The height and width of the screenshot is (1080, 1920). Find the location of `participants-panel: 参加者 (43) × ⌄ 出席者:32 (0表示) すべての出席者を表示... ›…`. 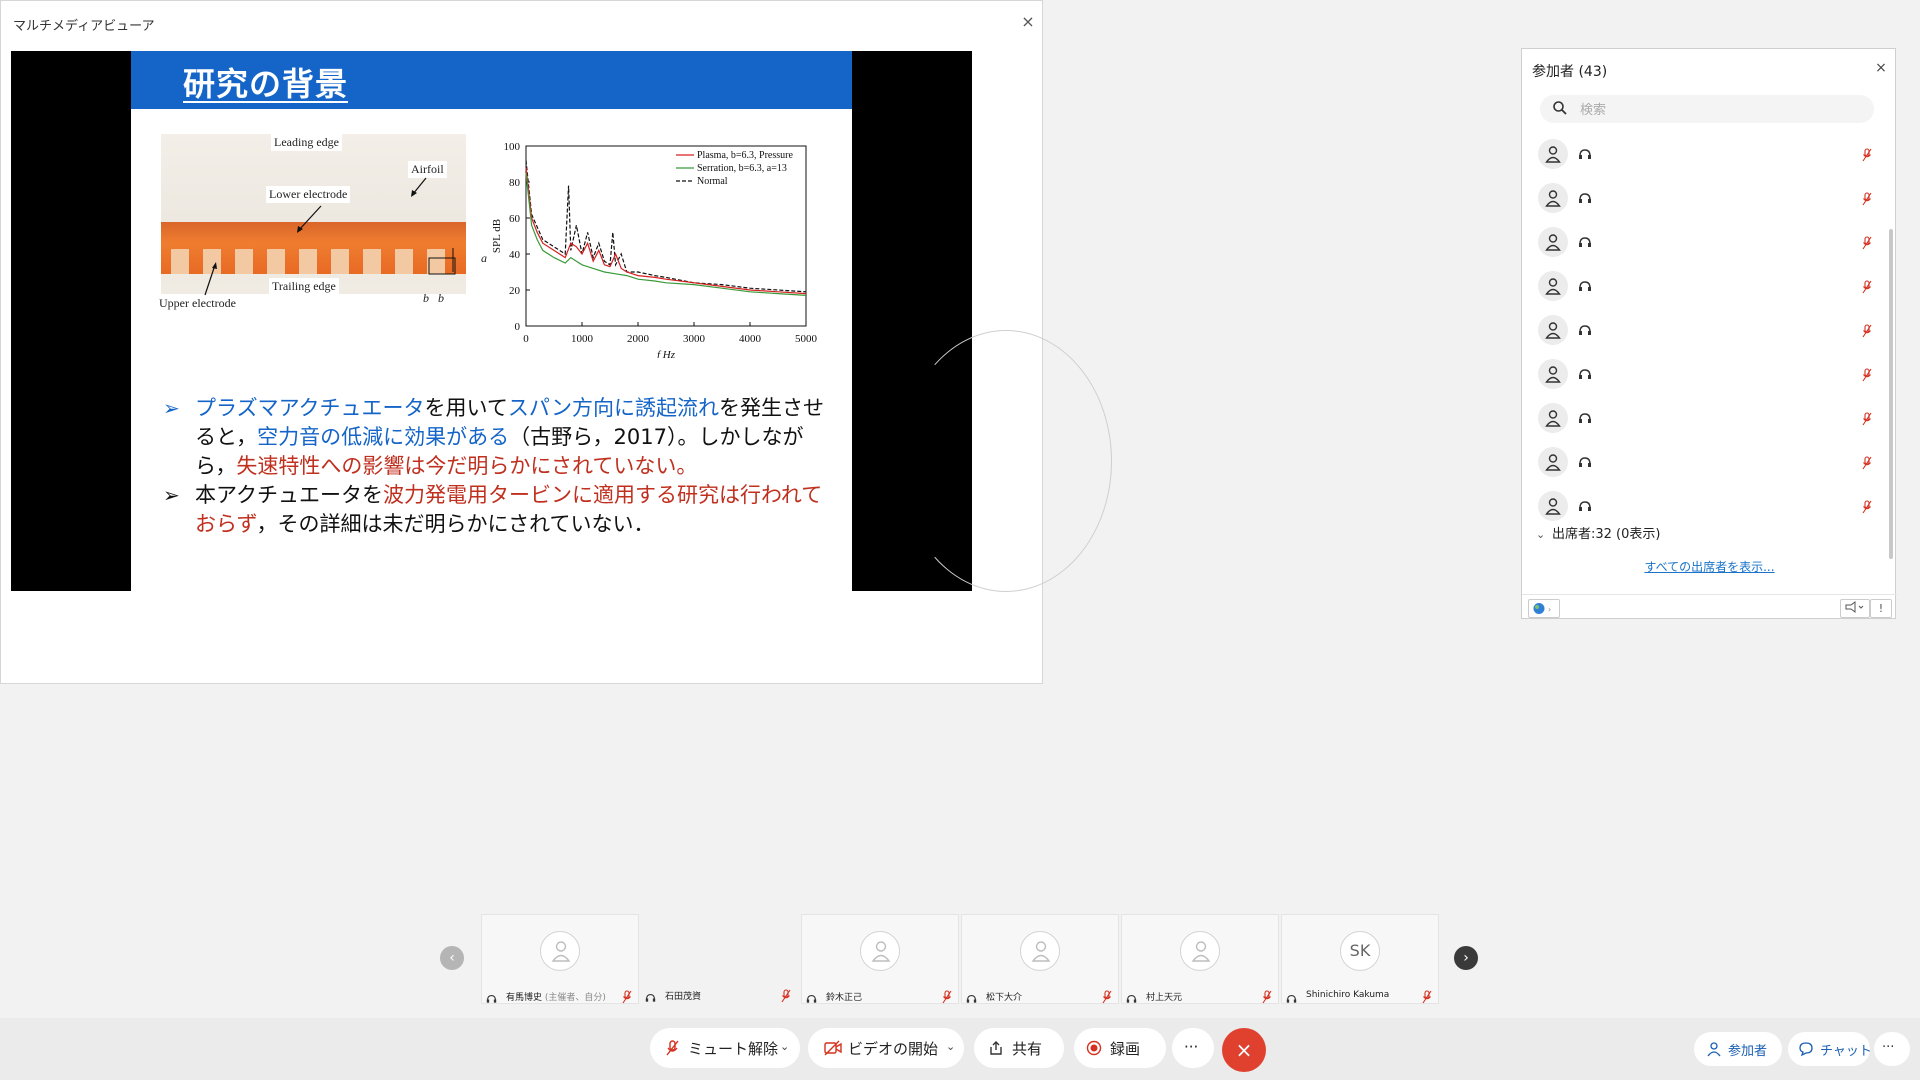

participants-panel: 参加者 (43) × ⌄ 出席者:32 (0表示) すべての出席者を表示... ›… is located at coordinates (1709, 333).